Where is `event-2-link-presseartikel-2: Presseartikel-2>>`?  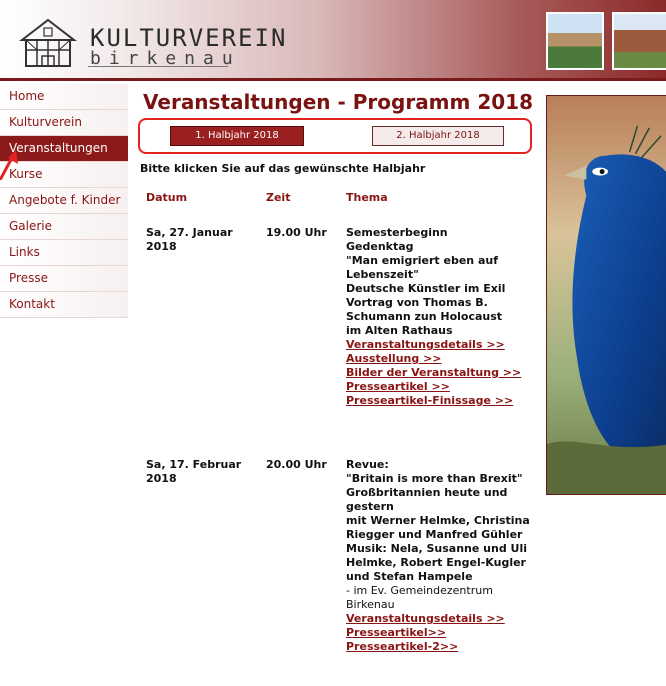 event-2-link-presseartikel-2: Presseartikel-2>> is located at coordinates (443, 647).